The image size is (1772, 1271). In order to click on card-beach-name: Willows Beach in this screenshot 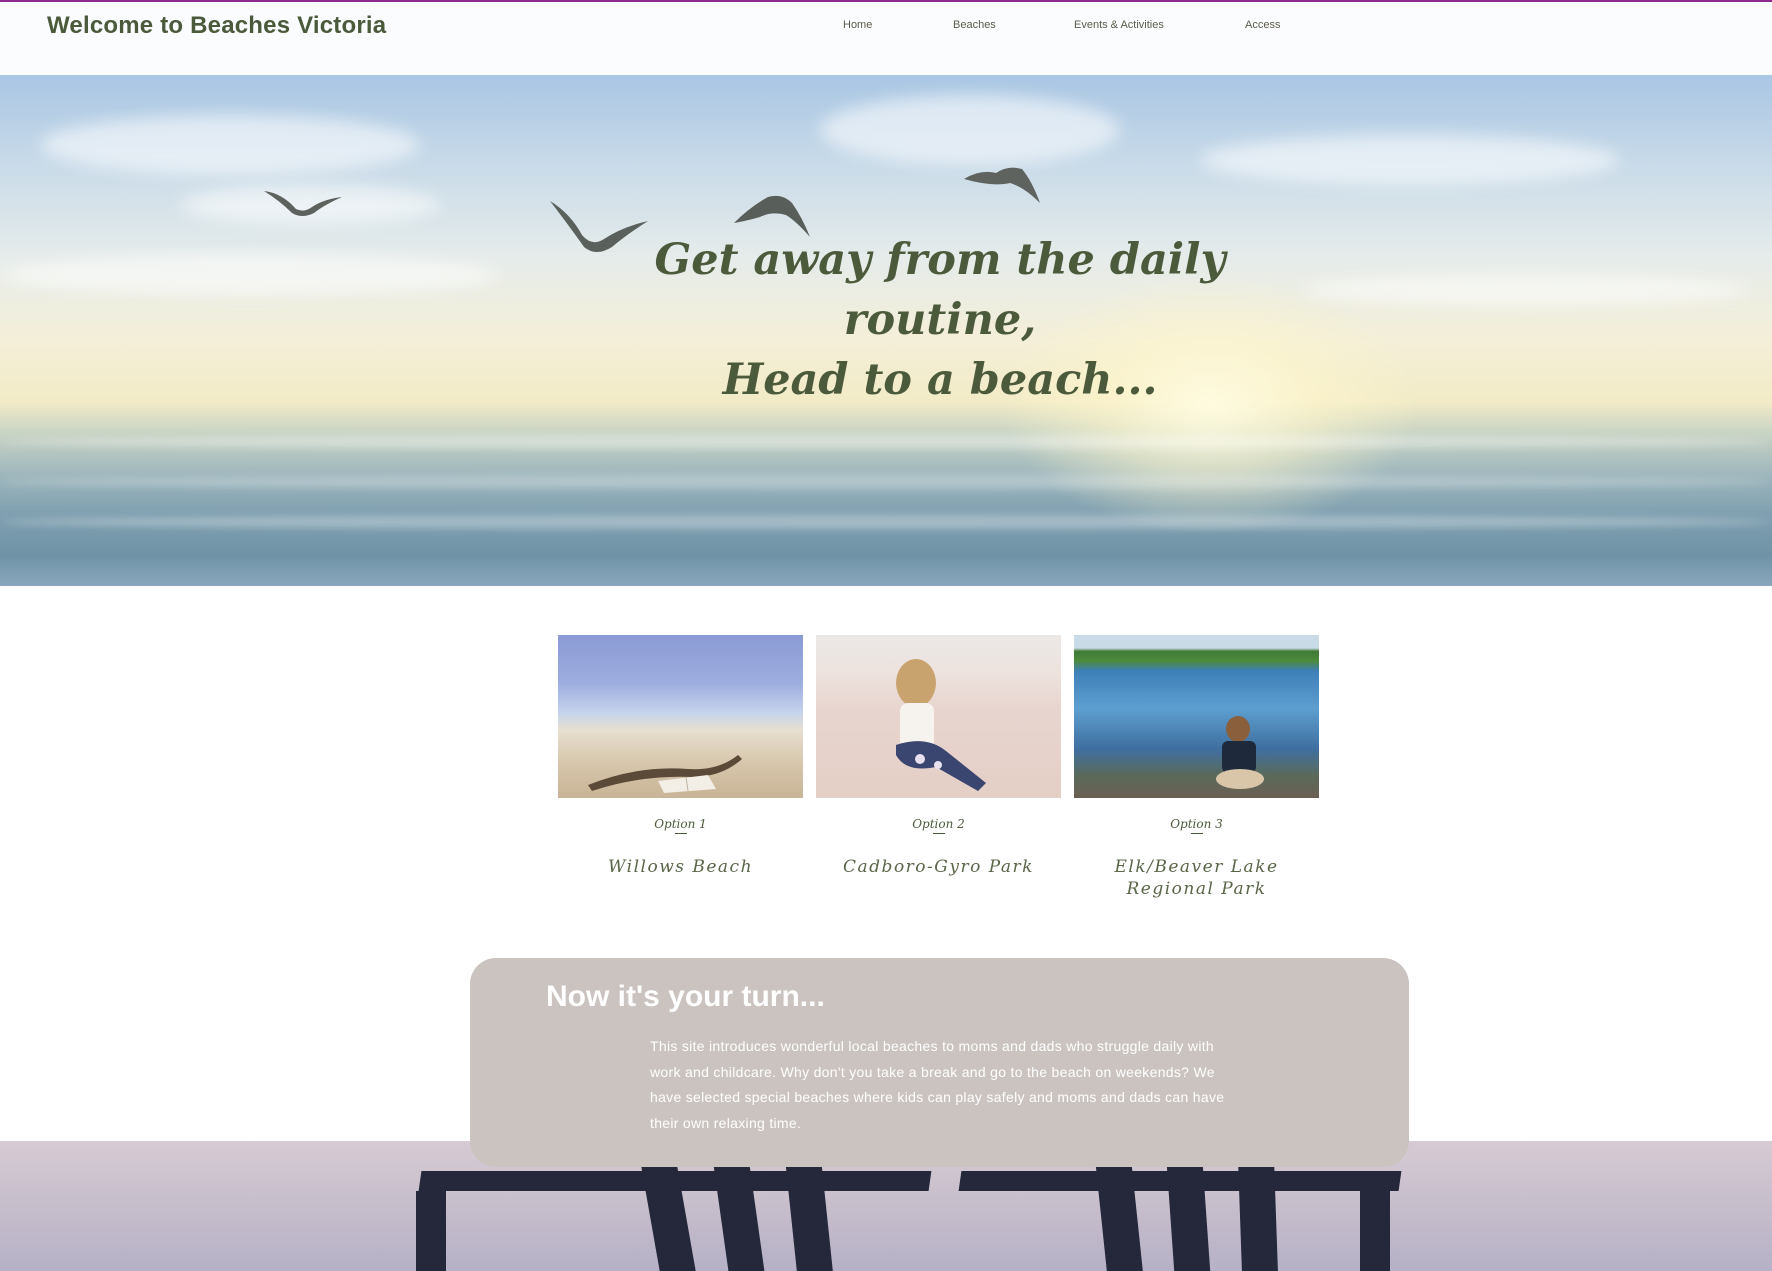, I will do `click(680, 867)`.